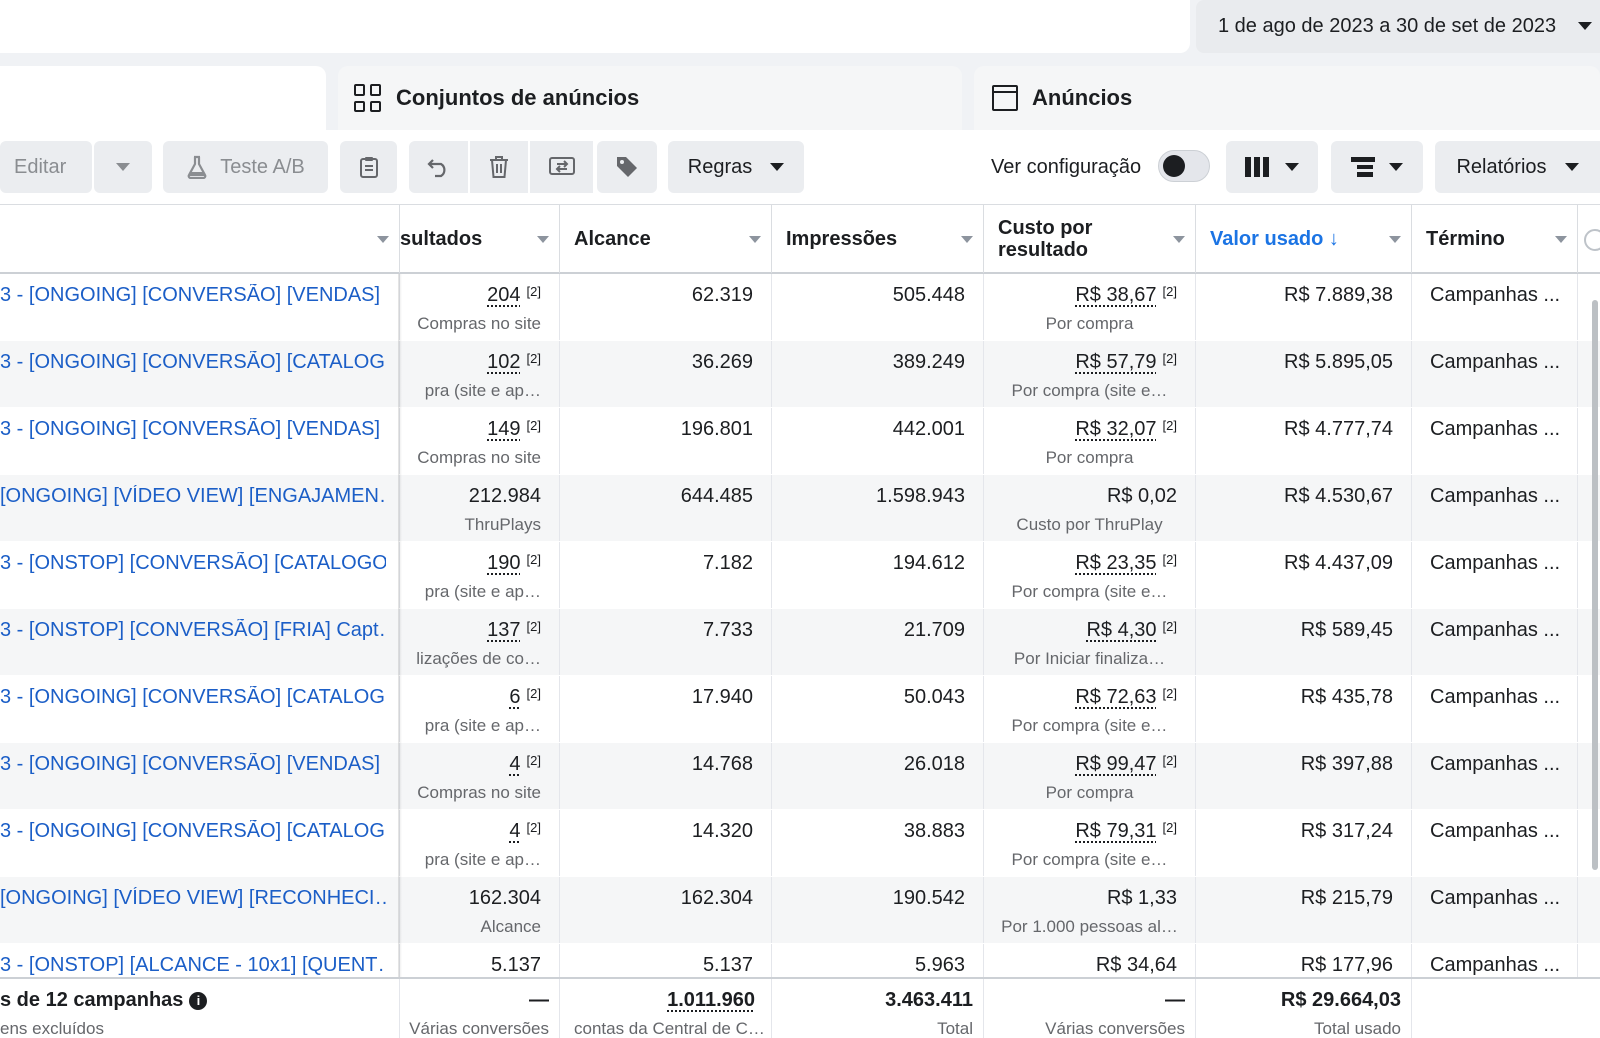  I want to click on amount-spent-value: R$ 589,45, so click(1346, 630).